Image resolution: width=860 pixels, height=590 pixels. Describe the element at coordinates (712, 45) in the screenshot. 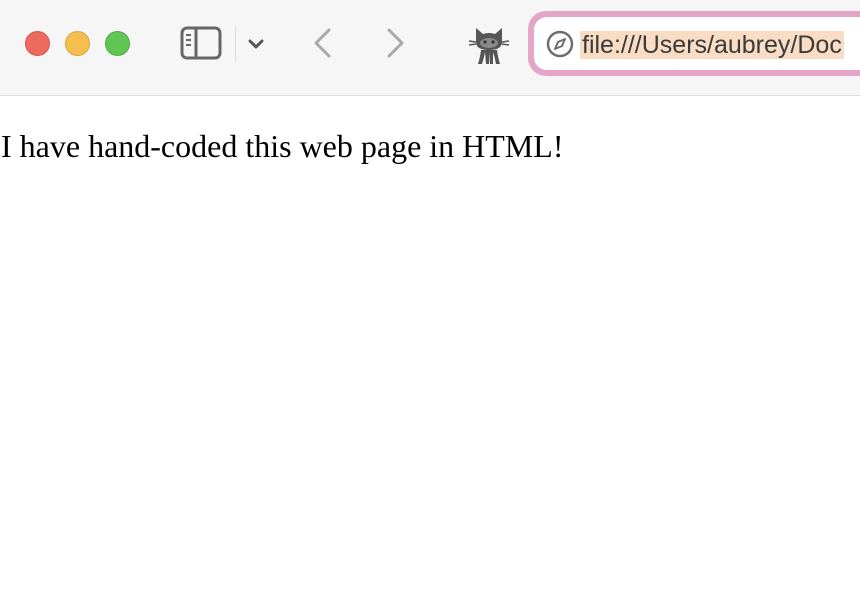

I see `address-url-text: file:///Users/aubrey/Doc` at that location.